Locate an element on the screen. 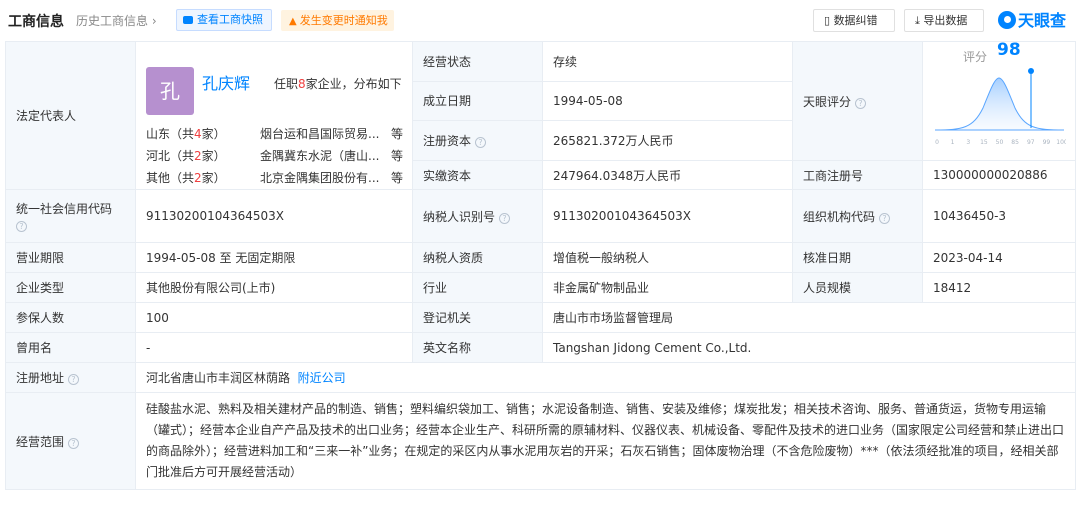  notify-button: ▲ 发生变更时通知我 is located at coordinates (337, 20).